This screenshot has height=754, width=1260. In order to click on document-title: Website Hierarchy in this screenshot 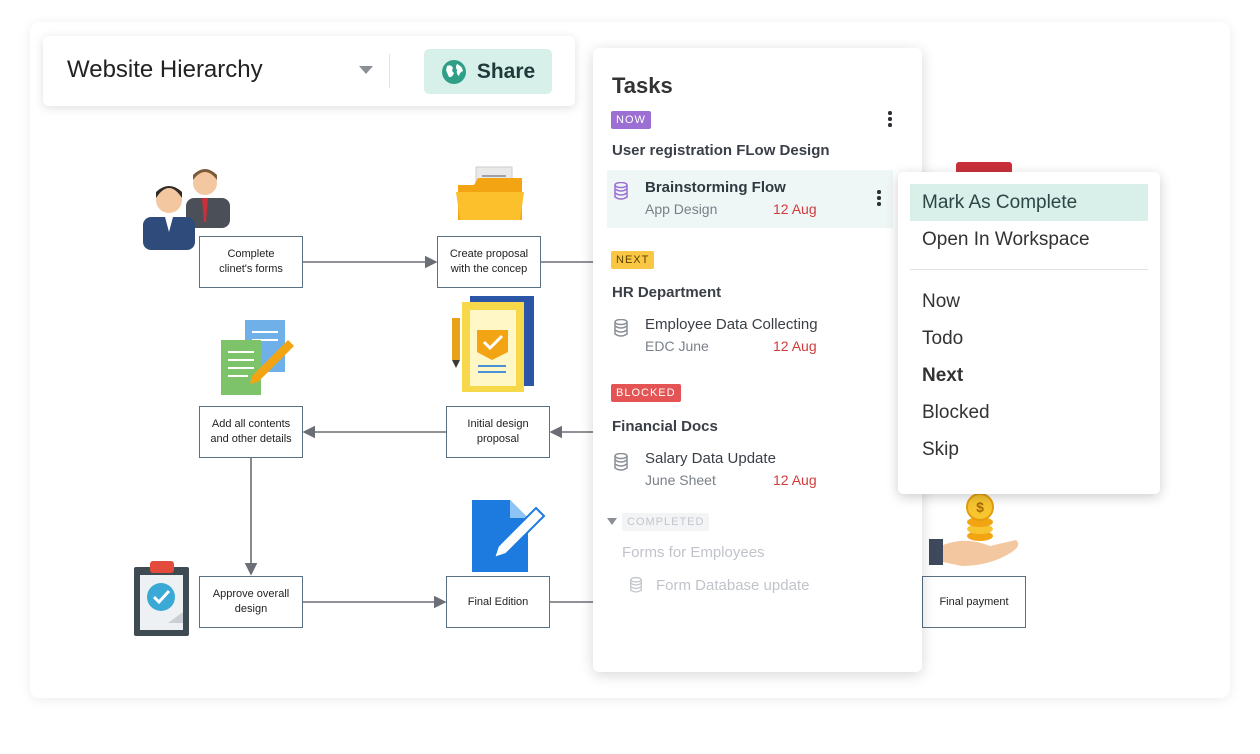, I will do `click(165, 70)`.